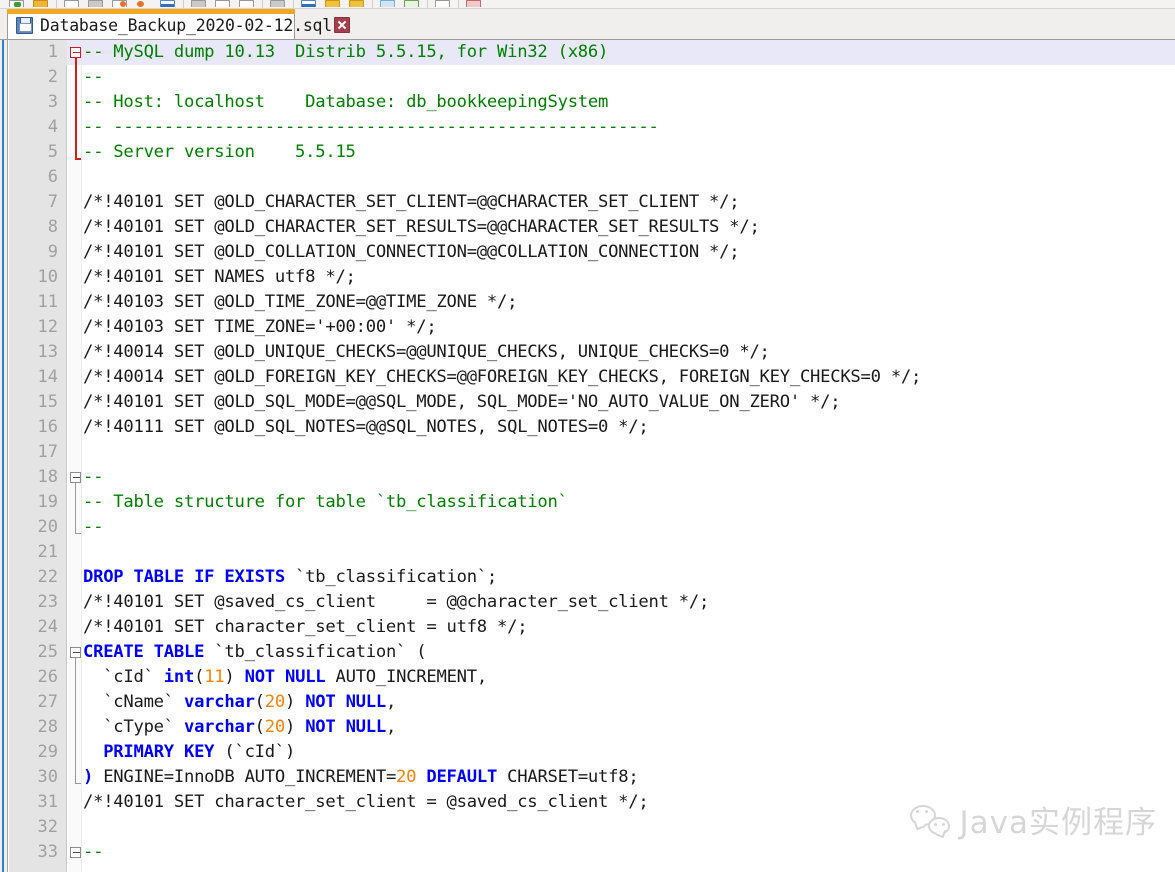 The image size is (1175, 872). Describe the element at coordinates (260, 327) in the screenshot. I see `code-text: /*!40103 SET TIME_ZONE='+00:00' */;` at that location.